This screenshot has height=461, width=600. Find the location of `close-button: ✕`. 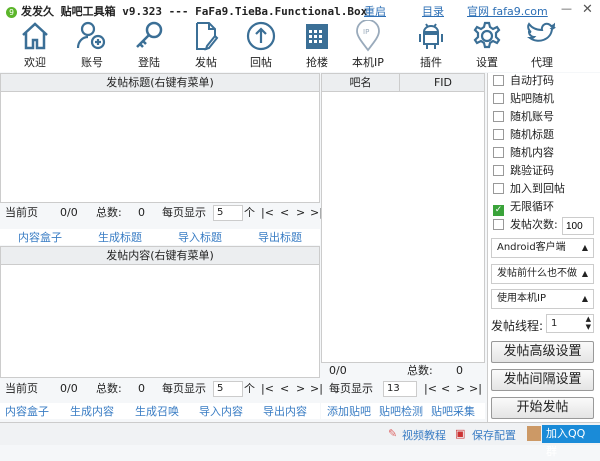

close-button: ✕ is located at coordinates (587, 9).